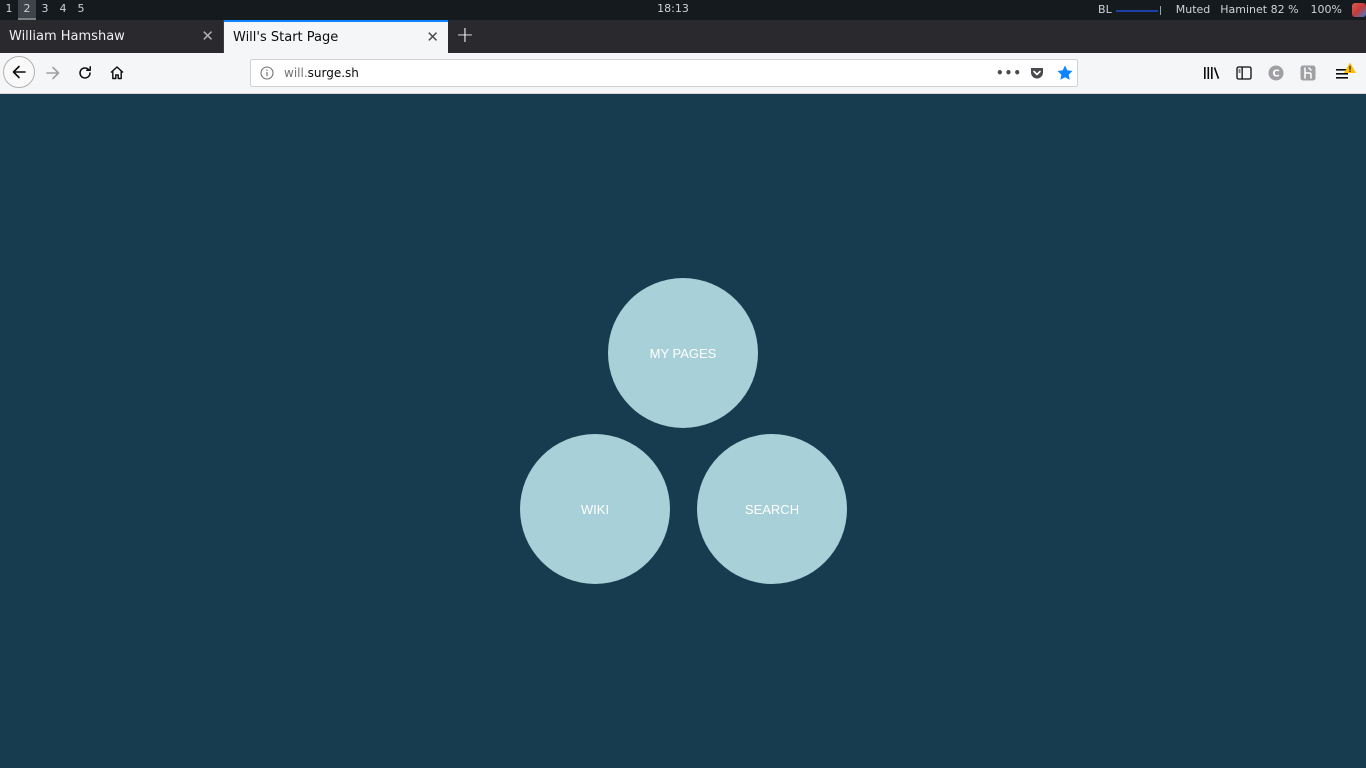  What do you see at coordinates (683, 36) in the screenshot?
I see `tab-strip: William Hamshaw ✕ Will's Start Page ✕ +` at bounding box center [683, 36].